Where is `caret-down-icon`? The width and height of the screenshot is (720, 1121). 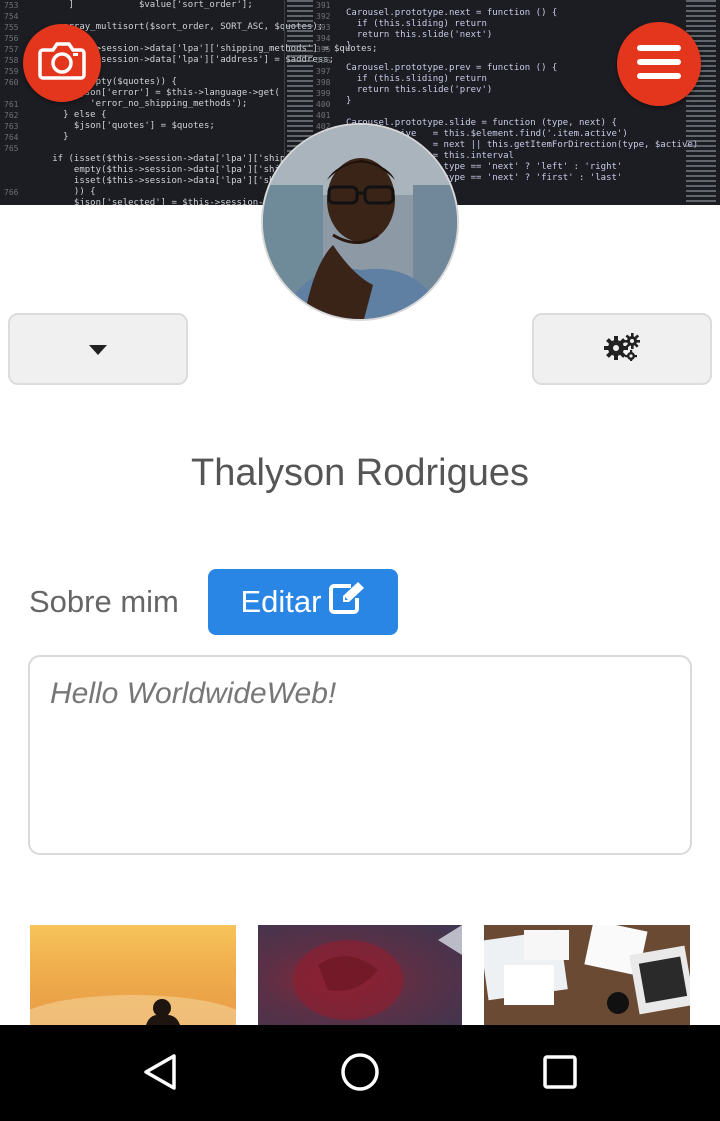 caret-down-icon is located at coordinates (98, 349).